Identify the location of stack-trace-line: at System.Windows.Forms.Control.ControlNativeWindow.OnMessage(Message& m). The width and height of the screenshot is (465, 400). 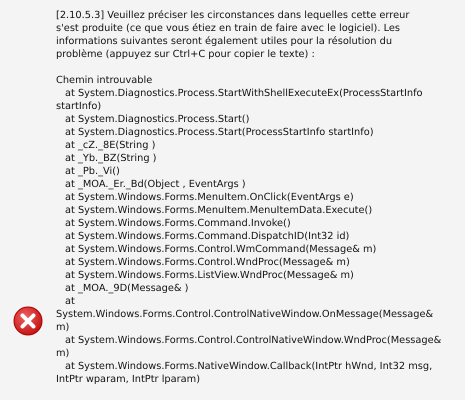
(245, 314).